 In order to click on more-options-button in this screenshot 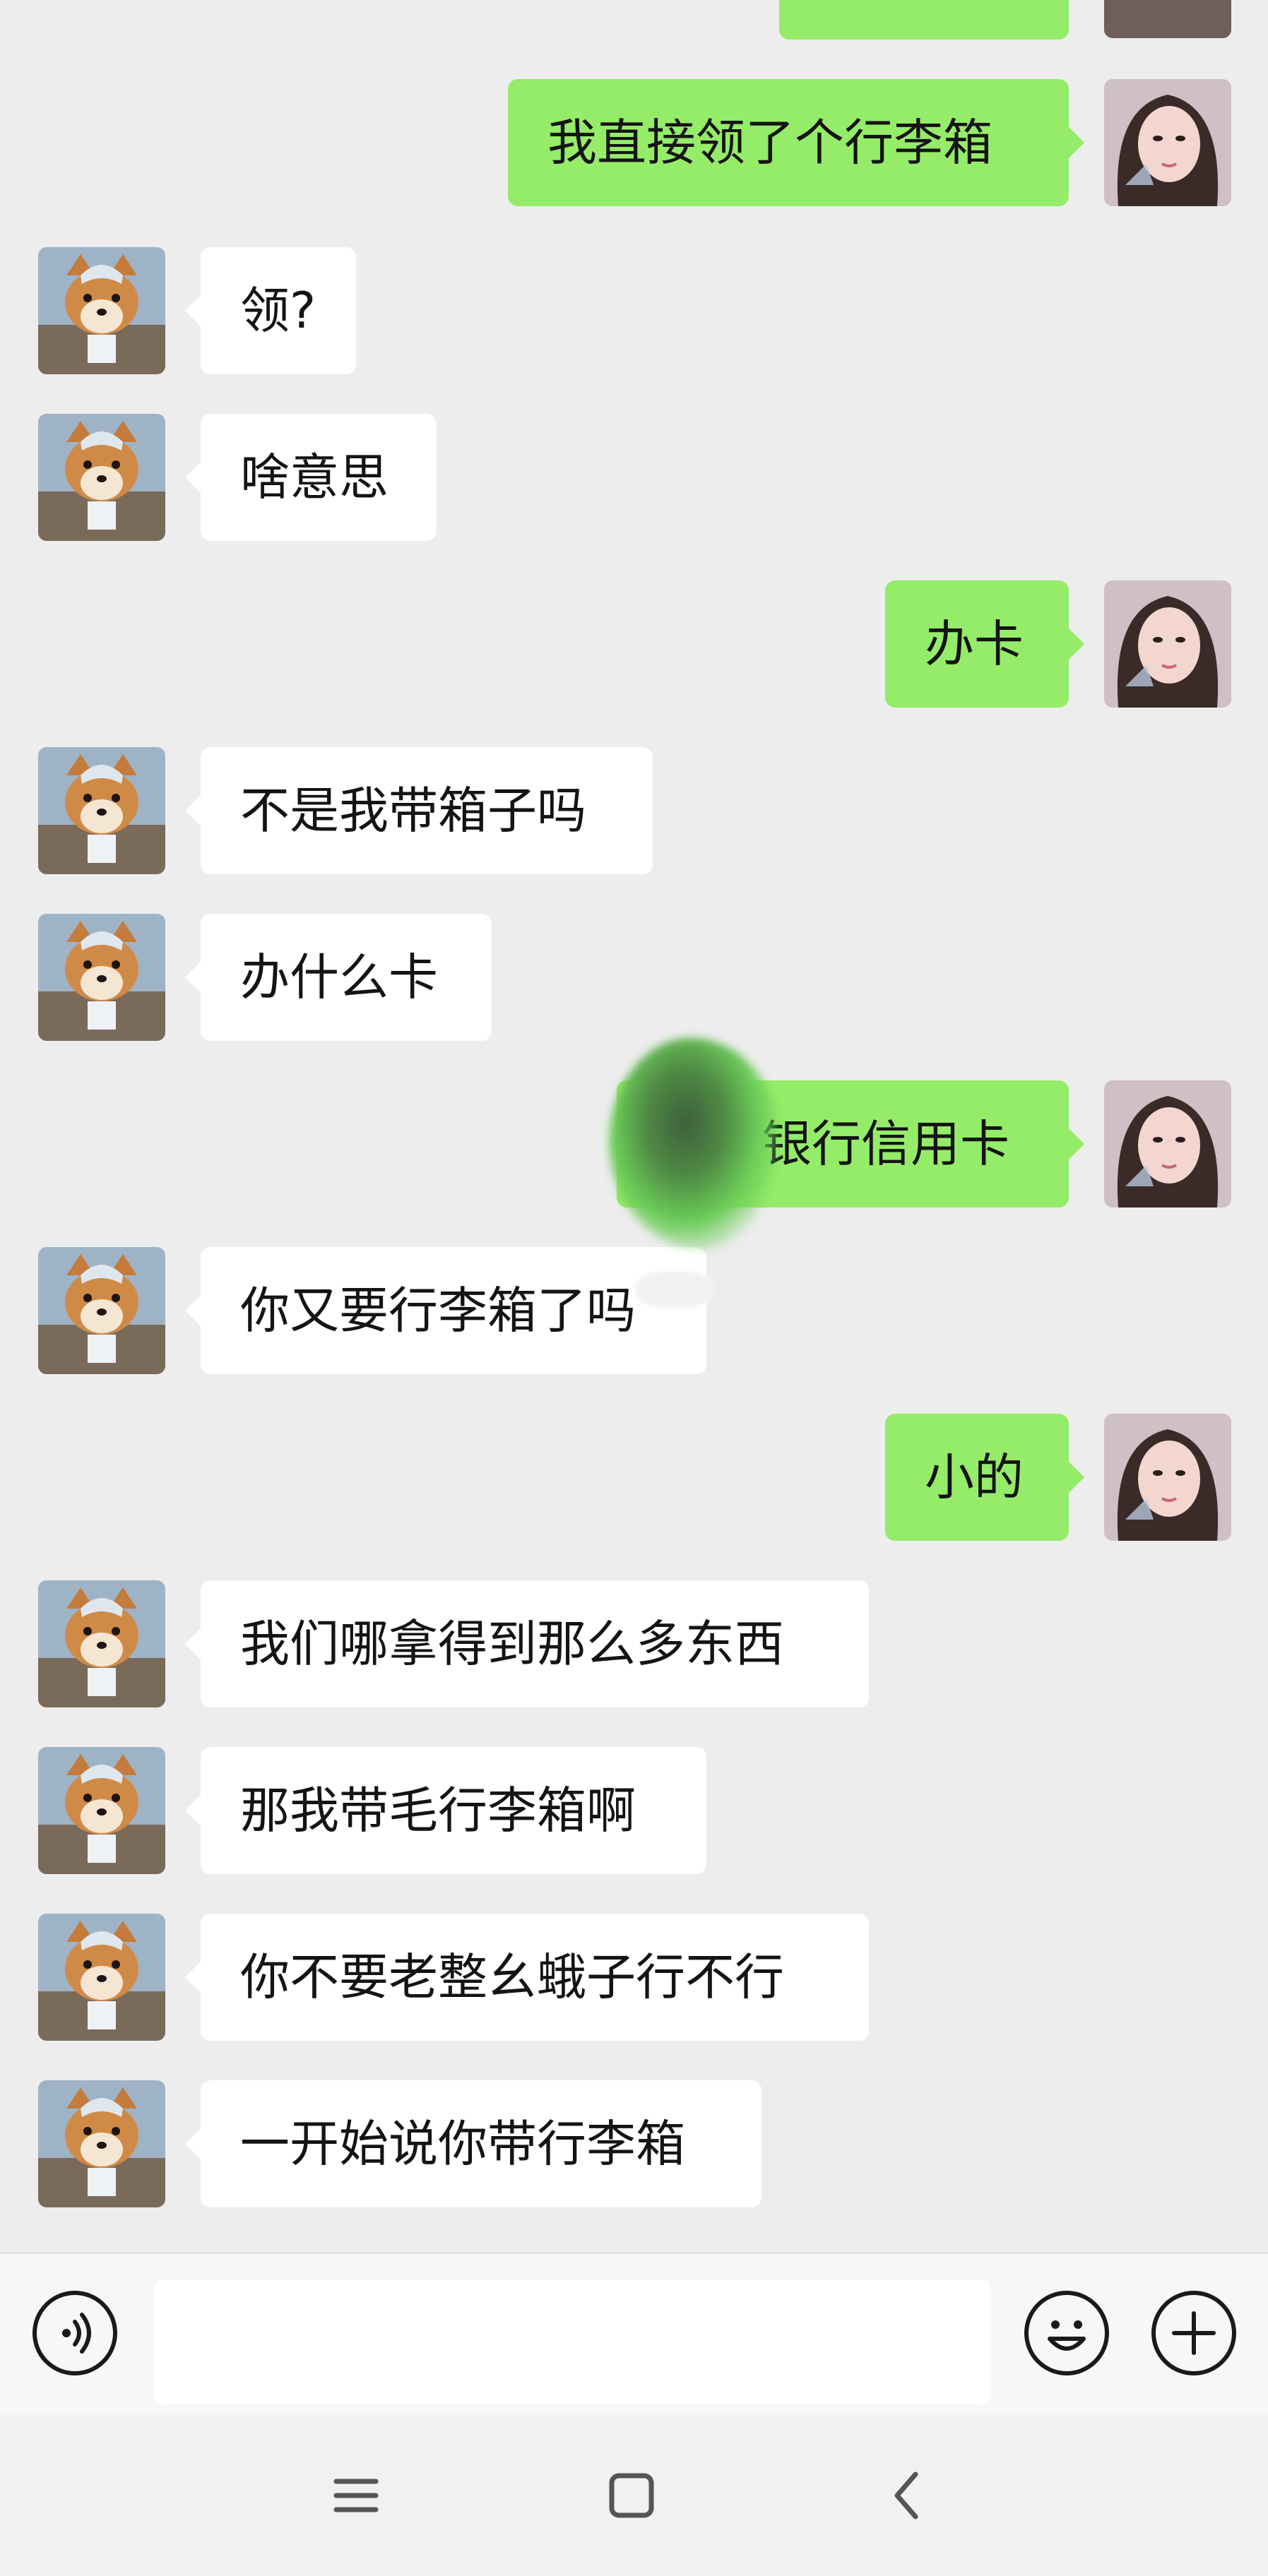, I will do `click(1193, 2333)`.